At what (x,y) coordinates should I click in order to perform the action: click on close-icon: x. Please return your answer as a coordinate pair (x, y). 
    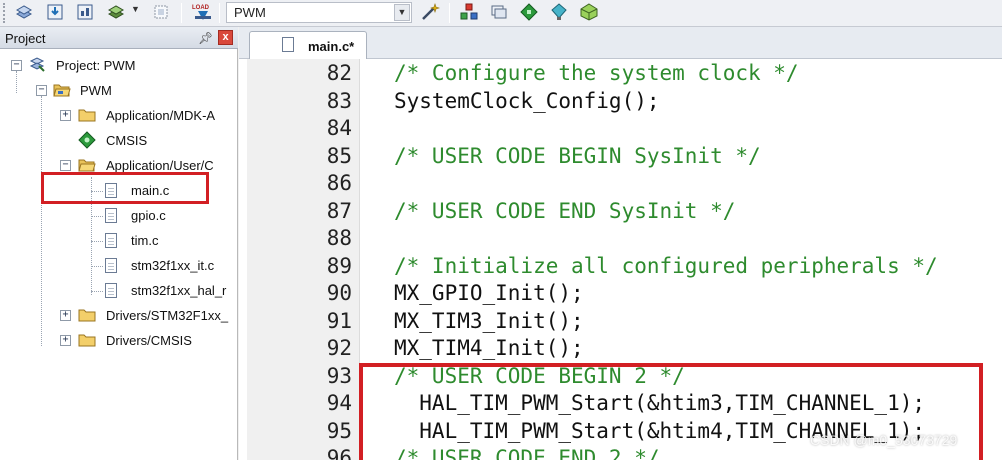
    Looking at the image, I should click on (225, 37).